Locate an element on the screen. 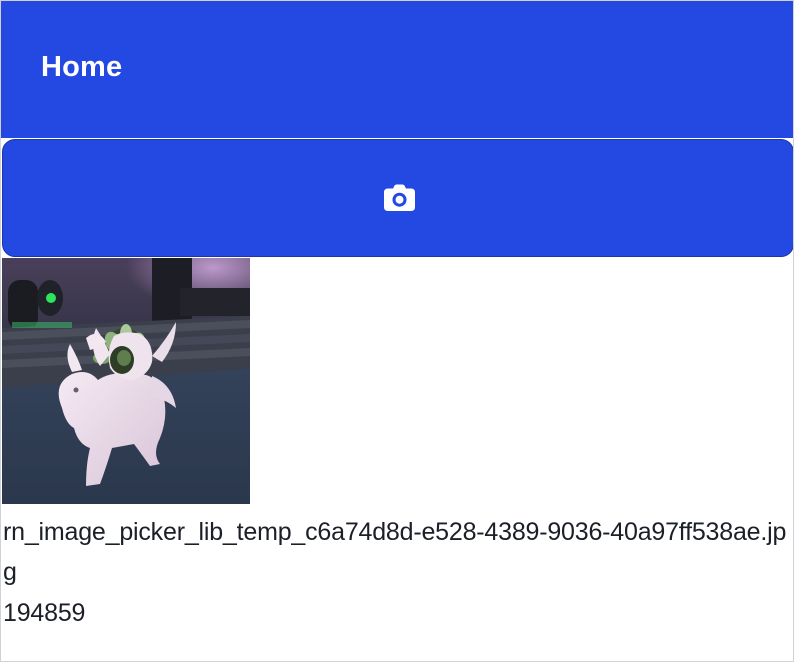  page-title: Home is located at coordinates (82, 67).